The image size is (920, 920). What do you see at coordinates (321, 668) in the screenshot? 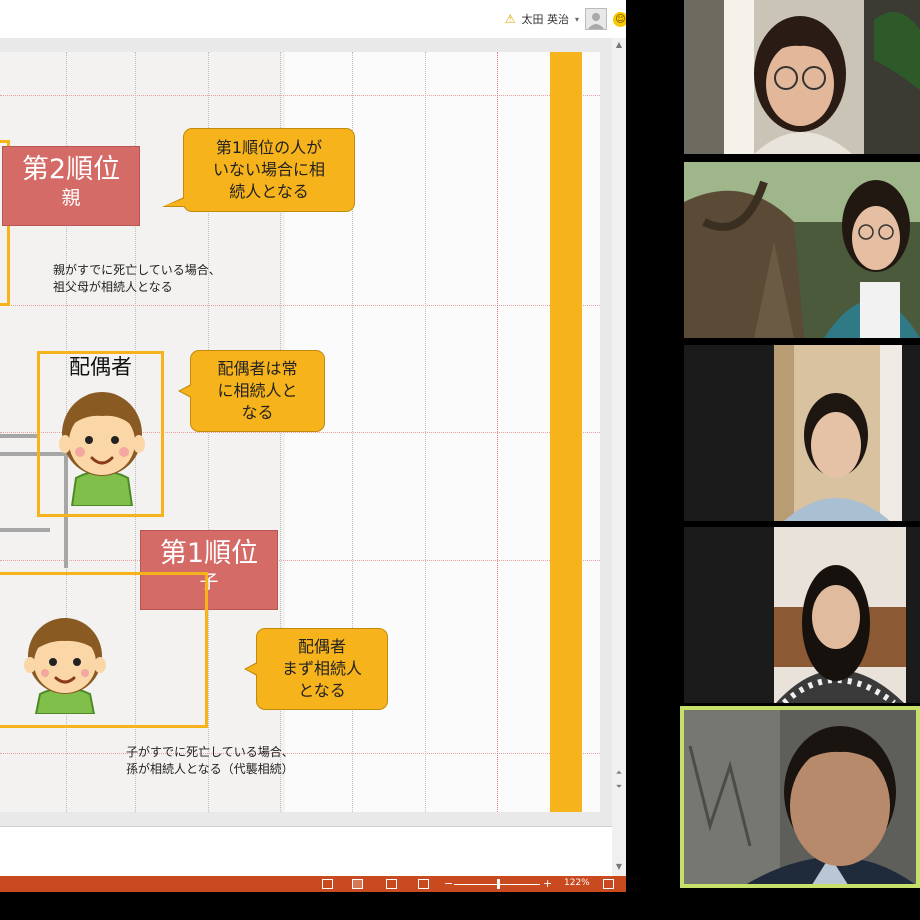
I see `callout-line: まず相続人` at bounding box center [321, 668].